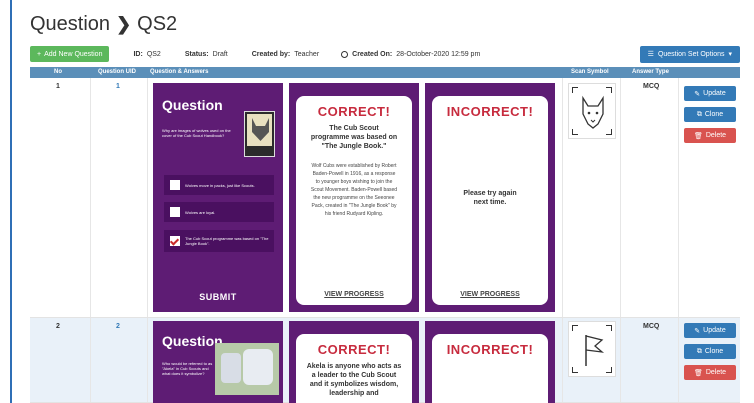 This screenshot has height=403, width=754. Describe the element at coordinates (11, 201) in the screenshot. I see `left-border` at that location.